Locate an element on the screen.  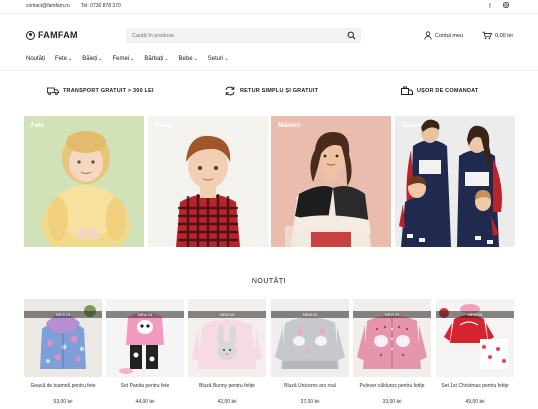
nav-label: Bebe is located at coordinates (185, 59).